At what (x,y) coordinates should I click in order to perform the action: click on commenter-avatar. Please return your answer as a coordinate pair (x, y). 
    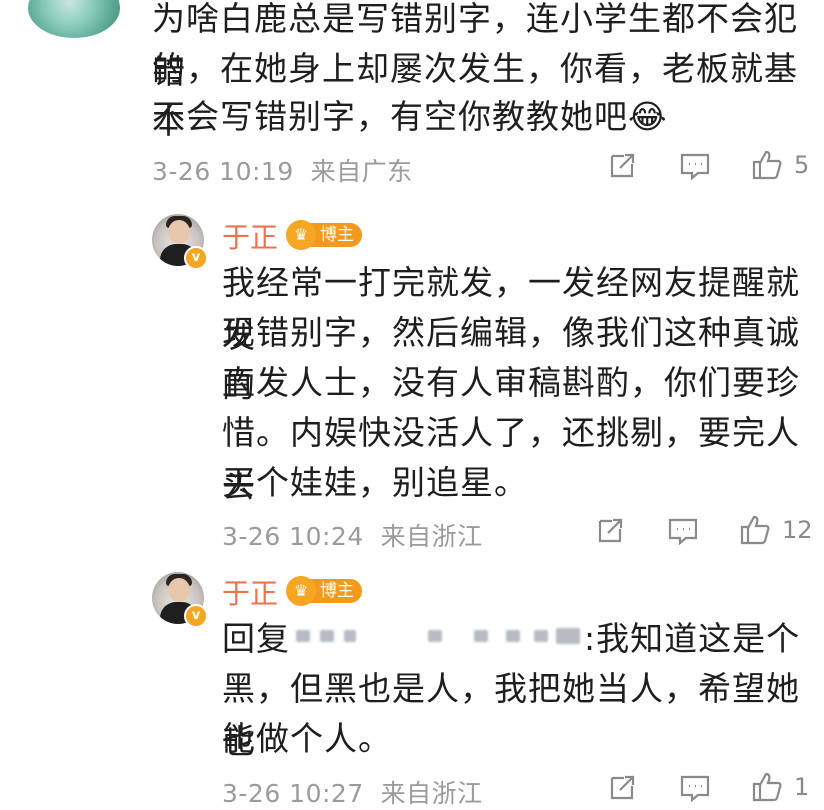
    Looking at the image, I should click on (74, 19).